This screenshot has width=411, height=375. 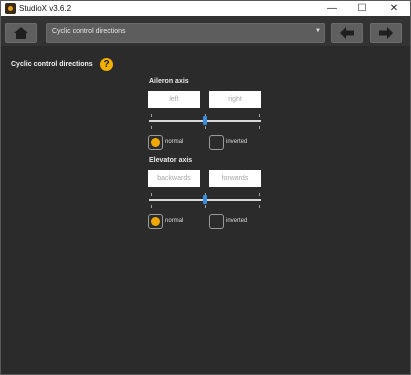 What do you see at coordinates (174, 142) in the screenshot?
I see `aileron-normal-label: normal` at bounding box center [174, 142].